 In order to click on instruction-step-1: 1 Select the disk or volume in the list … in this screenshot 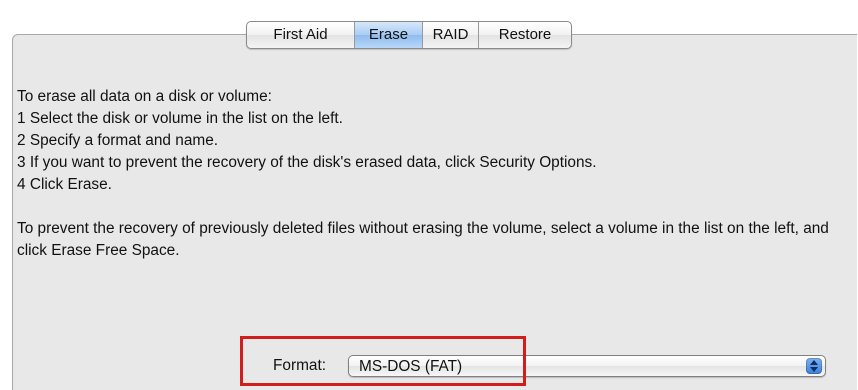, I will do `click(180, 118)`.